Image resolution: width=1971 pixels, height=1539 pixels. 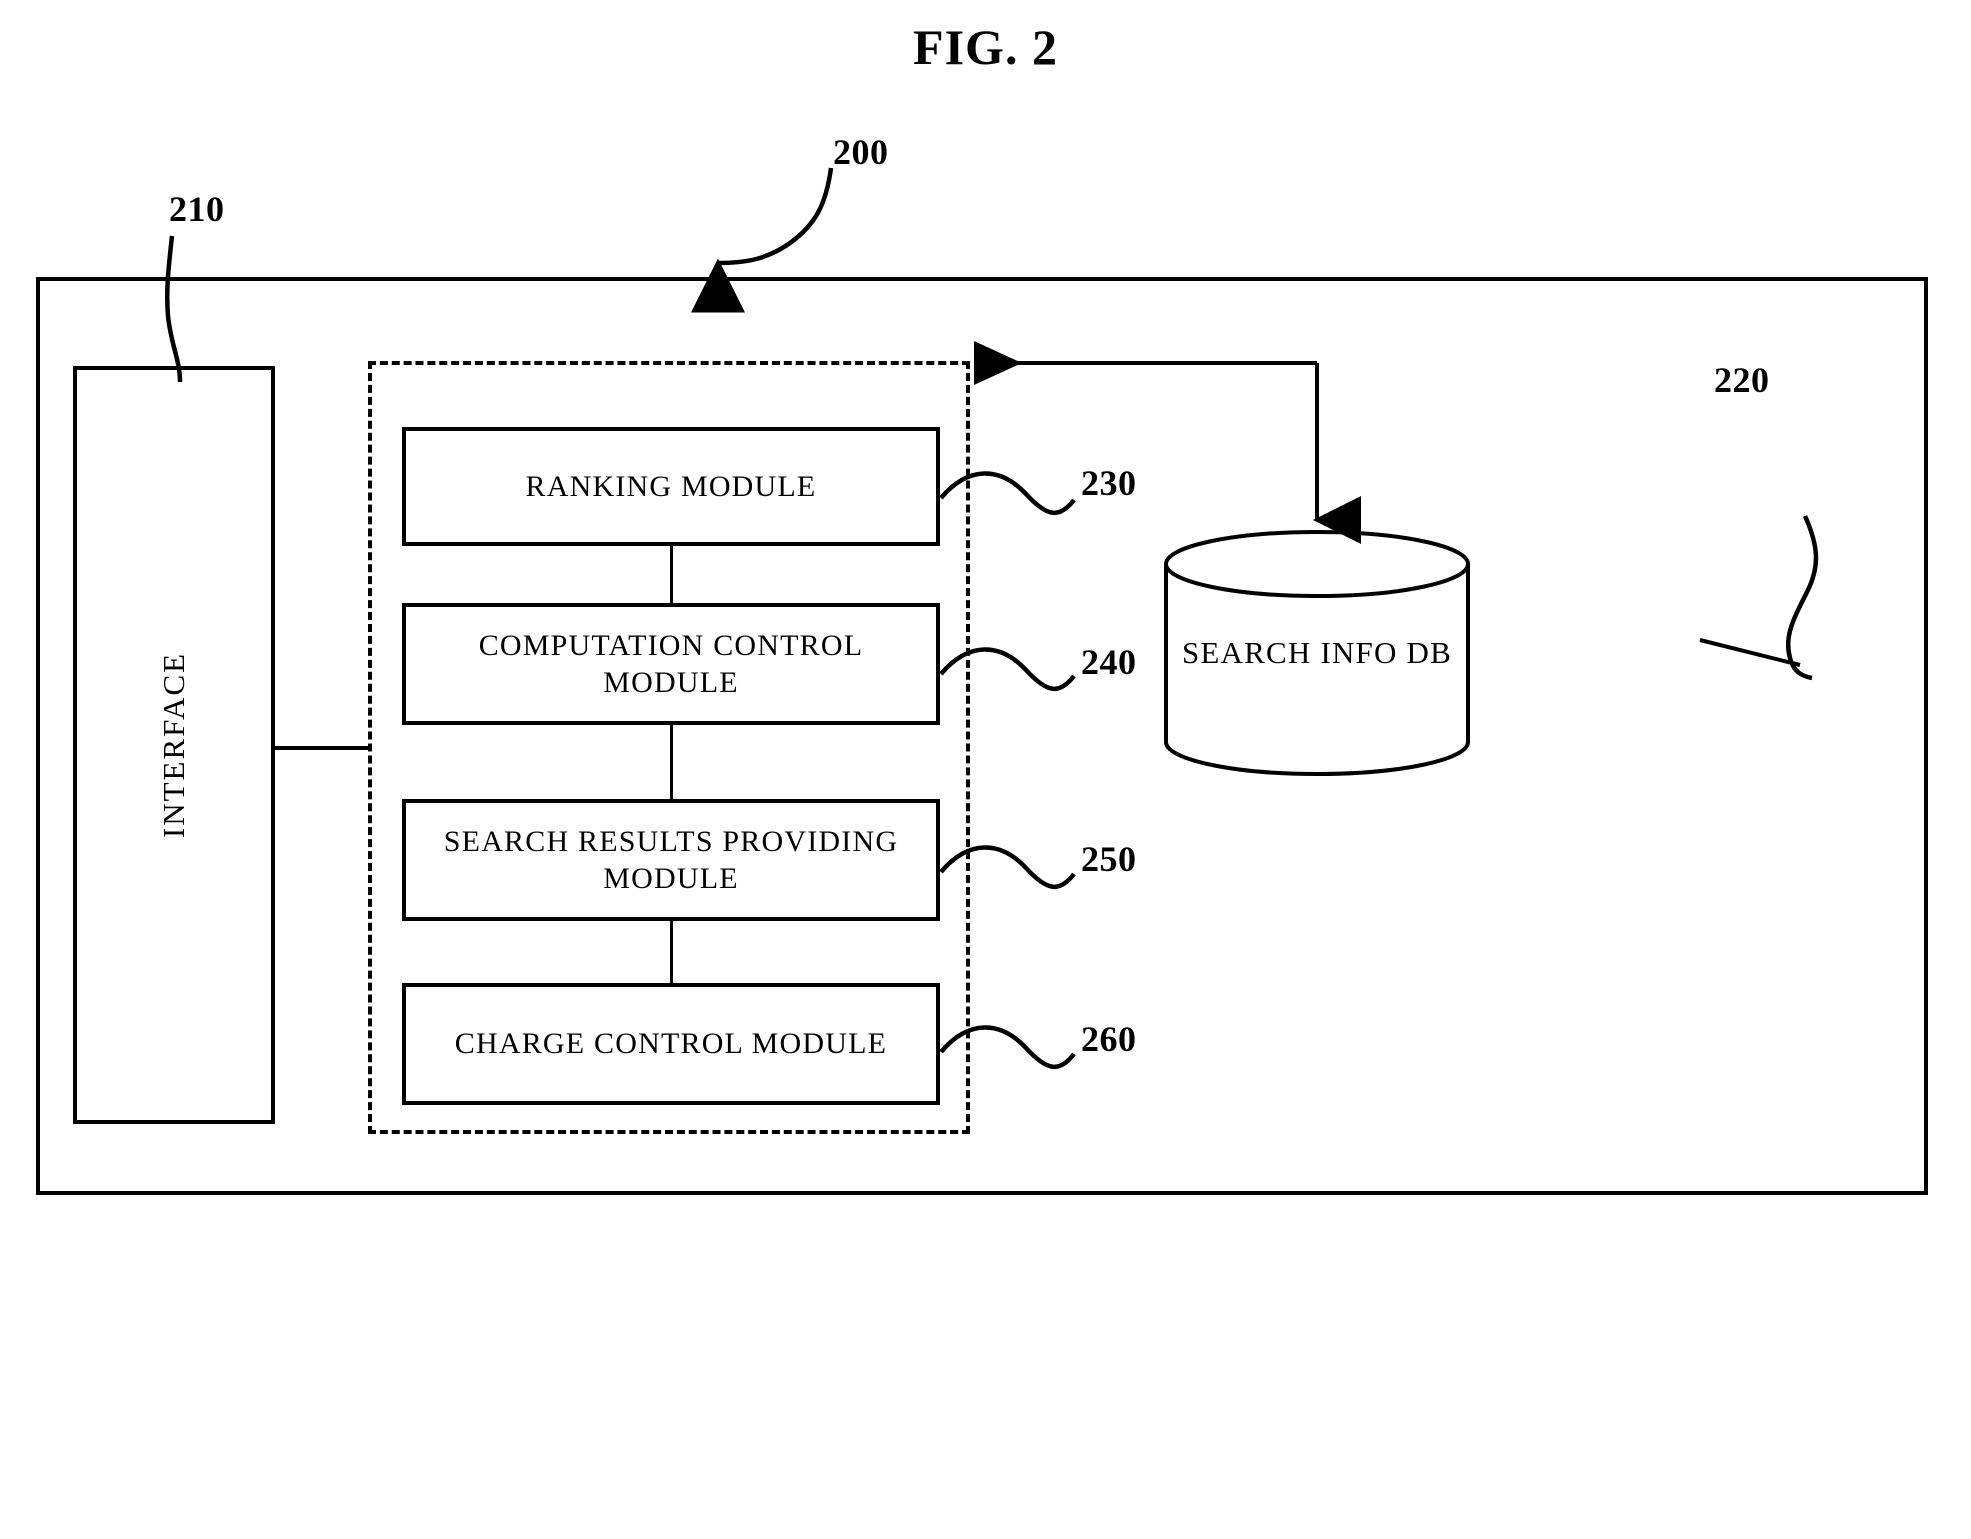 I want to click on search-info-db-label: SEARCH INFO DB, so click(x=1316, y=652).